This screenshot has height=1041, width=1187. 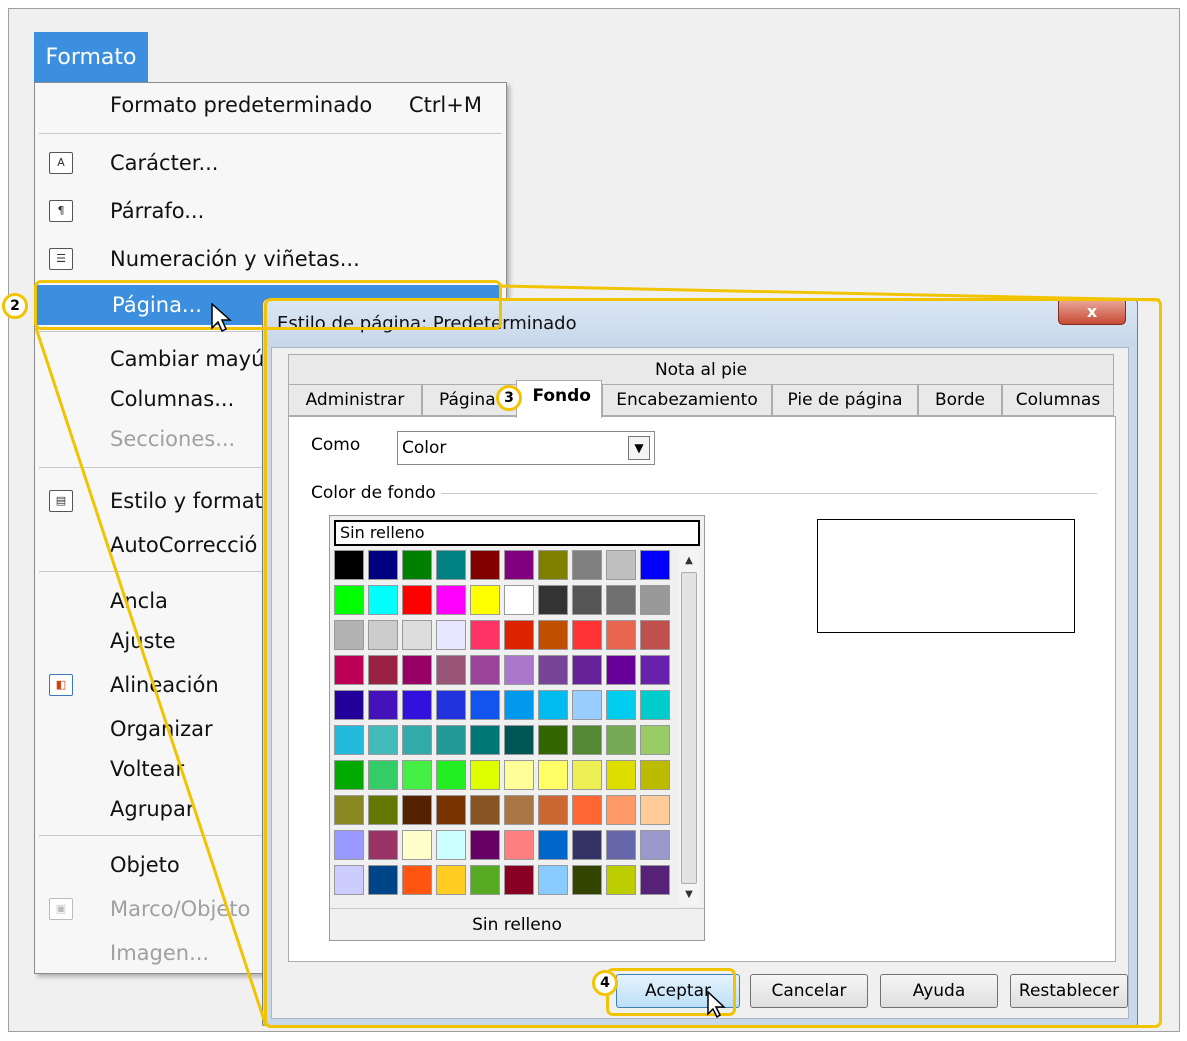 What do you see at coordinates (147, 769) in the screenshot?
I see `menu-item-label: Voltear` at bounding box center [147, 769].